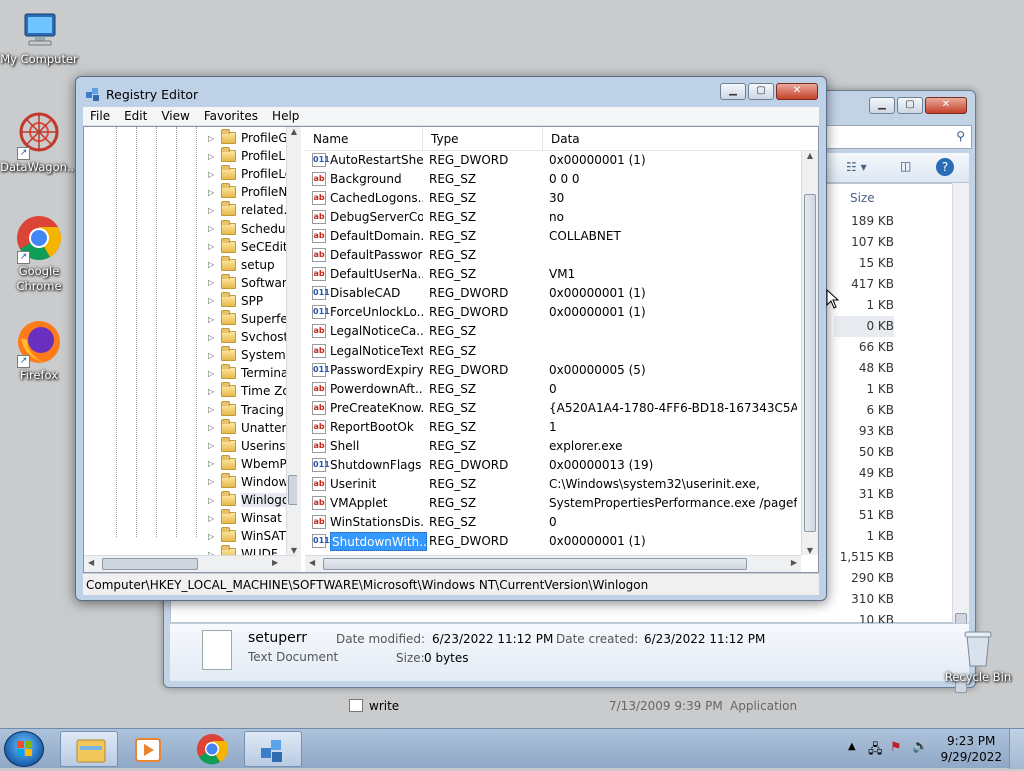 The image size is (1024, 771). What do you see at coordinates (960, 438) in the screenshot?
I see `explorer-scrollbar` at bounding box center [960, 438].